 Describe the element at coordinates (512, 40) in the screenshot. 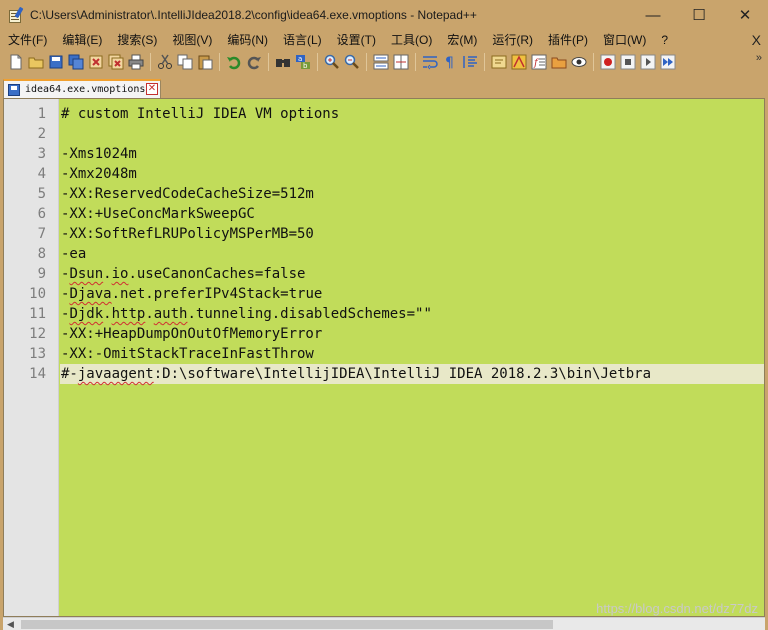

I see `menu-run: 运行(R)` at that location.